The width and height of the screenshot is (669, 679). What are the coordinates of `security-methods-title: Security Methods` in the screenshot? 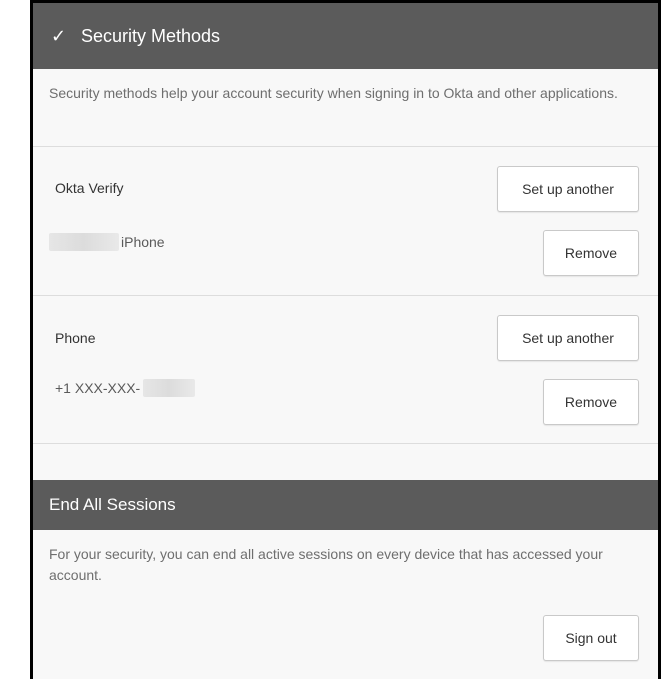 It's located at (151, 35).